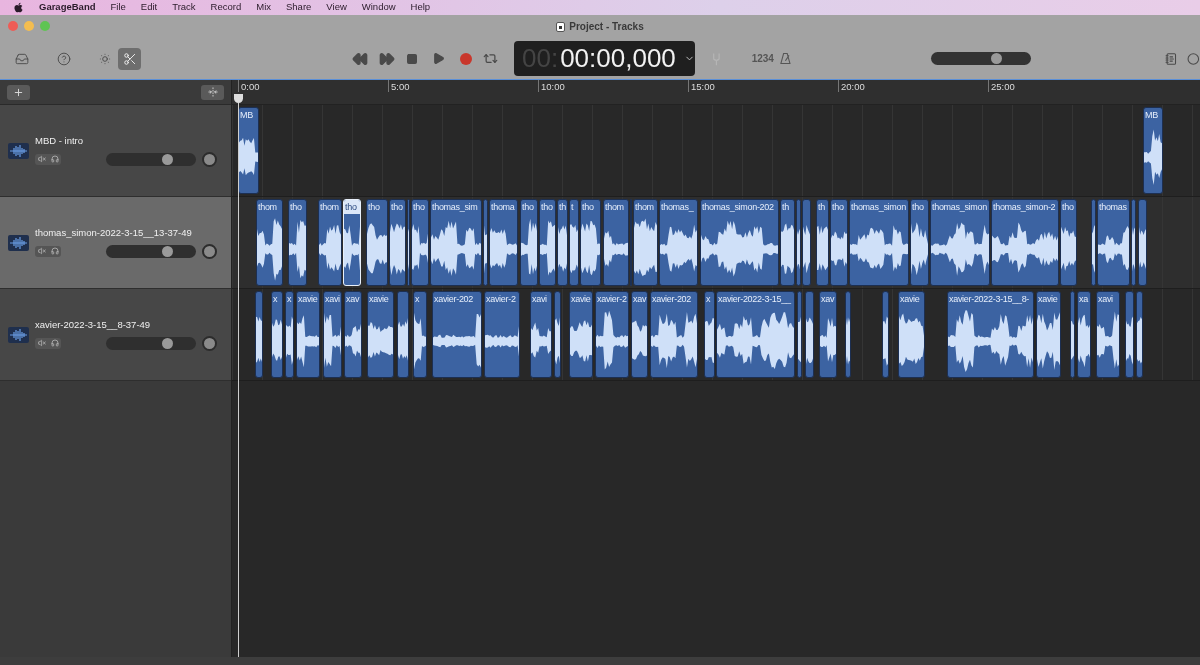 The image size is (1200, 665). What do you see at coordinates (387, 58) in the screenshot?
I see `fast-forward-icon` at bounding box center [387, 58].